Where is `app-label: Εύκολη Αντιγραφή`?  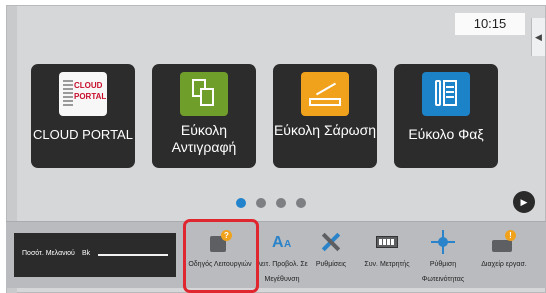 app-label: Εύκολη Αντιγραφή is located at coordinates (204, 138).